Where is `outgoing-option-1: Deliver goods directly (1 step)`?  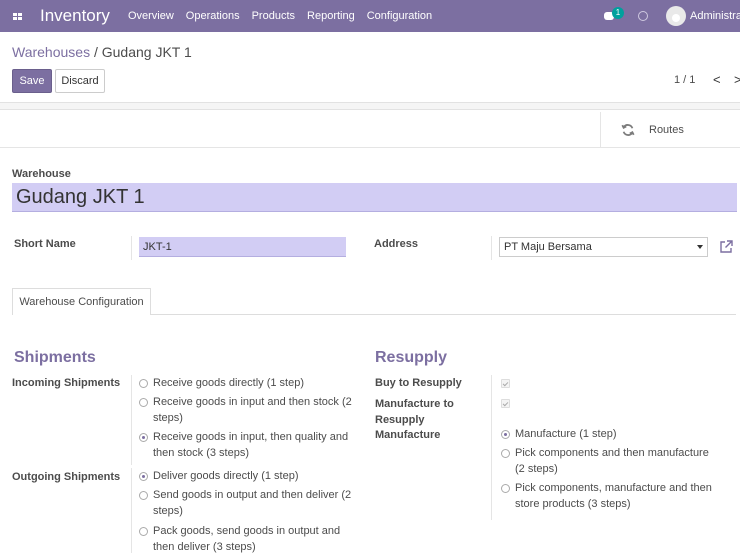 outgoing-option-1: Deliver goods directly (1 step) is located at coordinates (226, 476).